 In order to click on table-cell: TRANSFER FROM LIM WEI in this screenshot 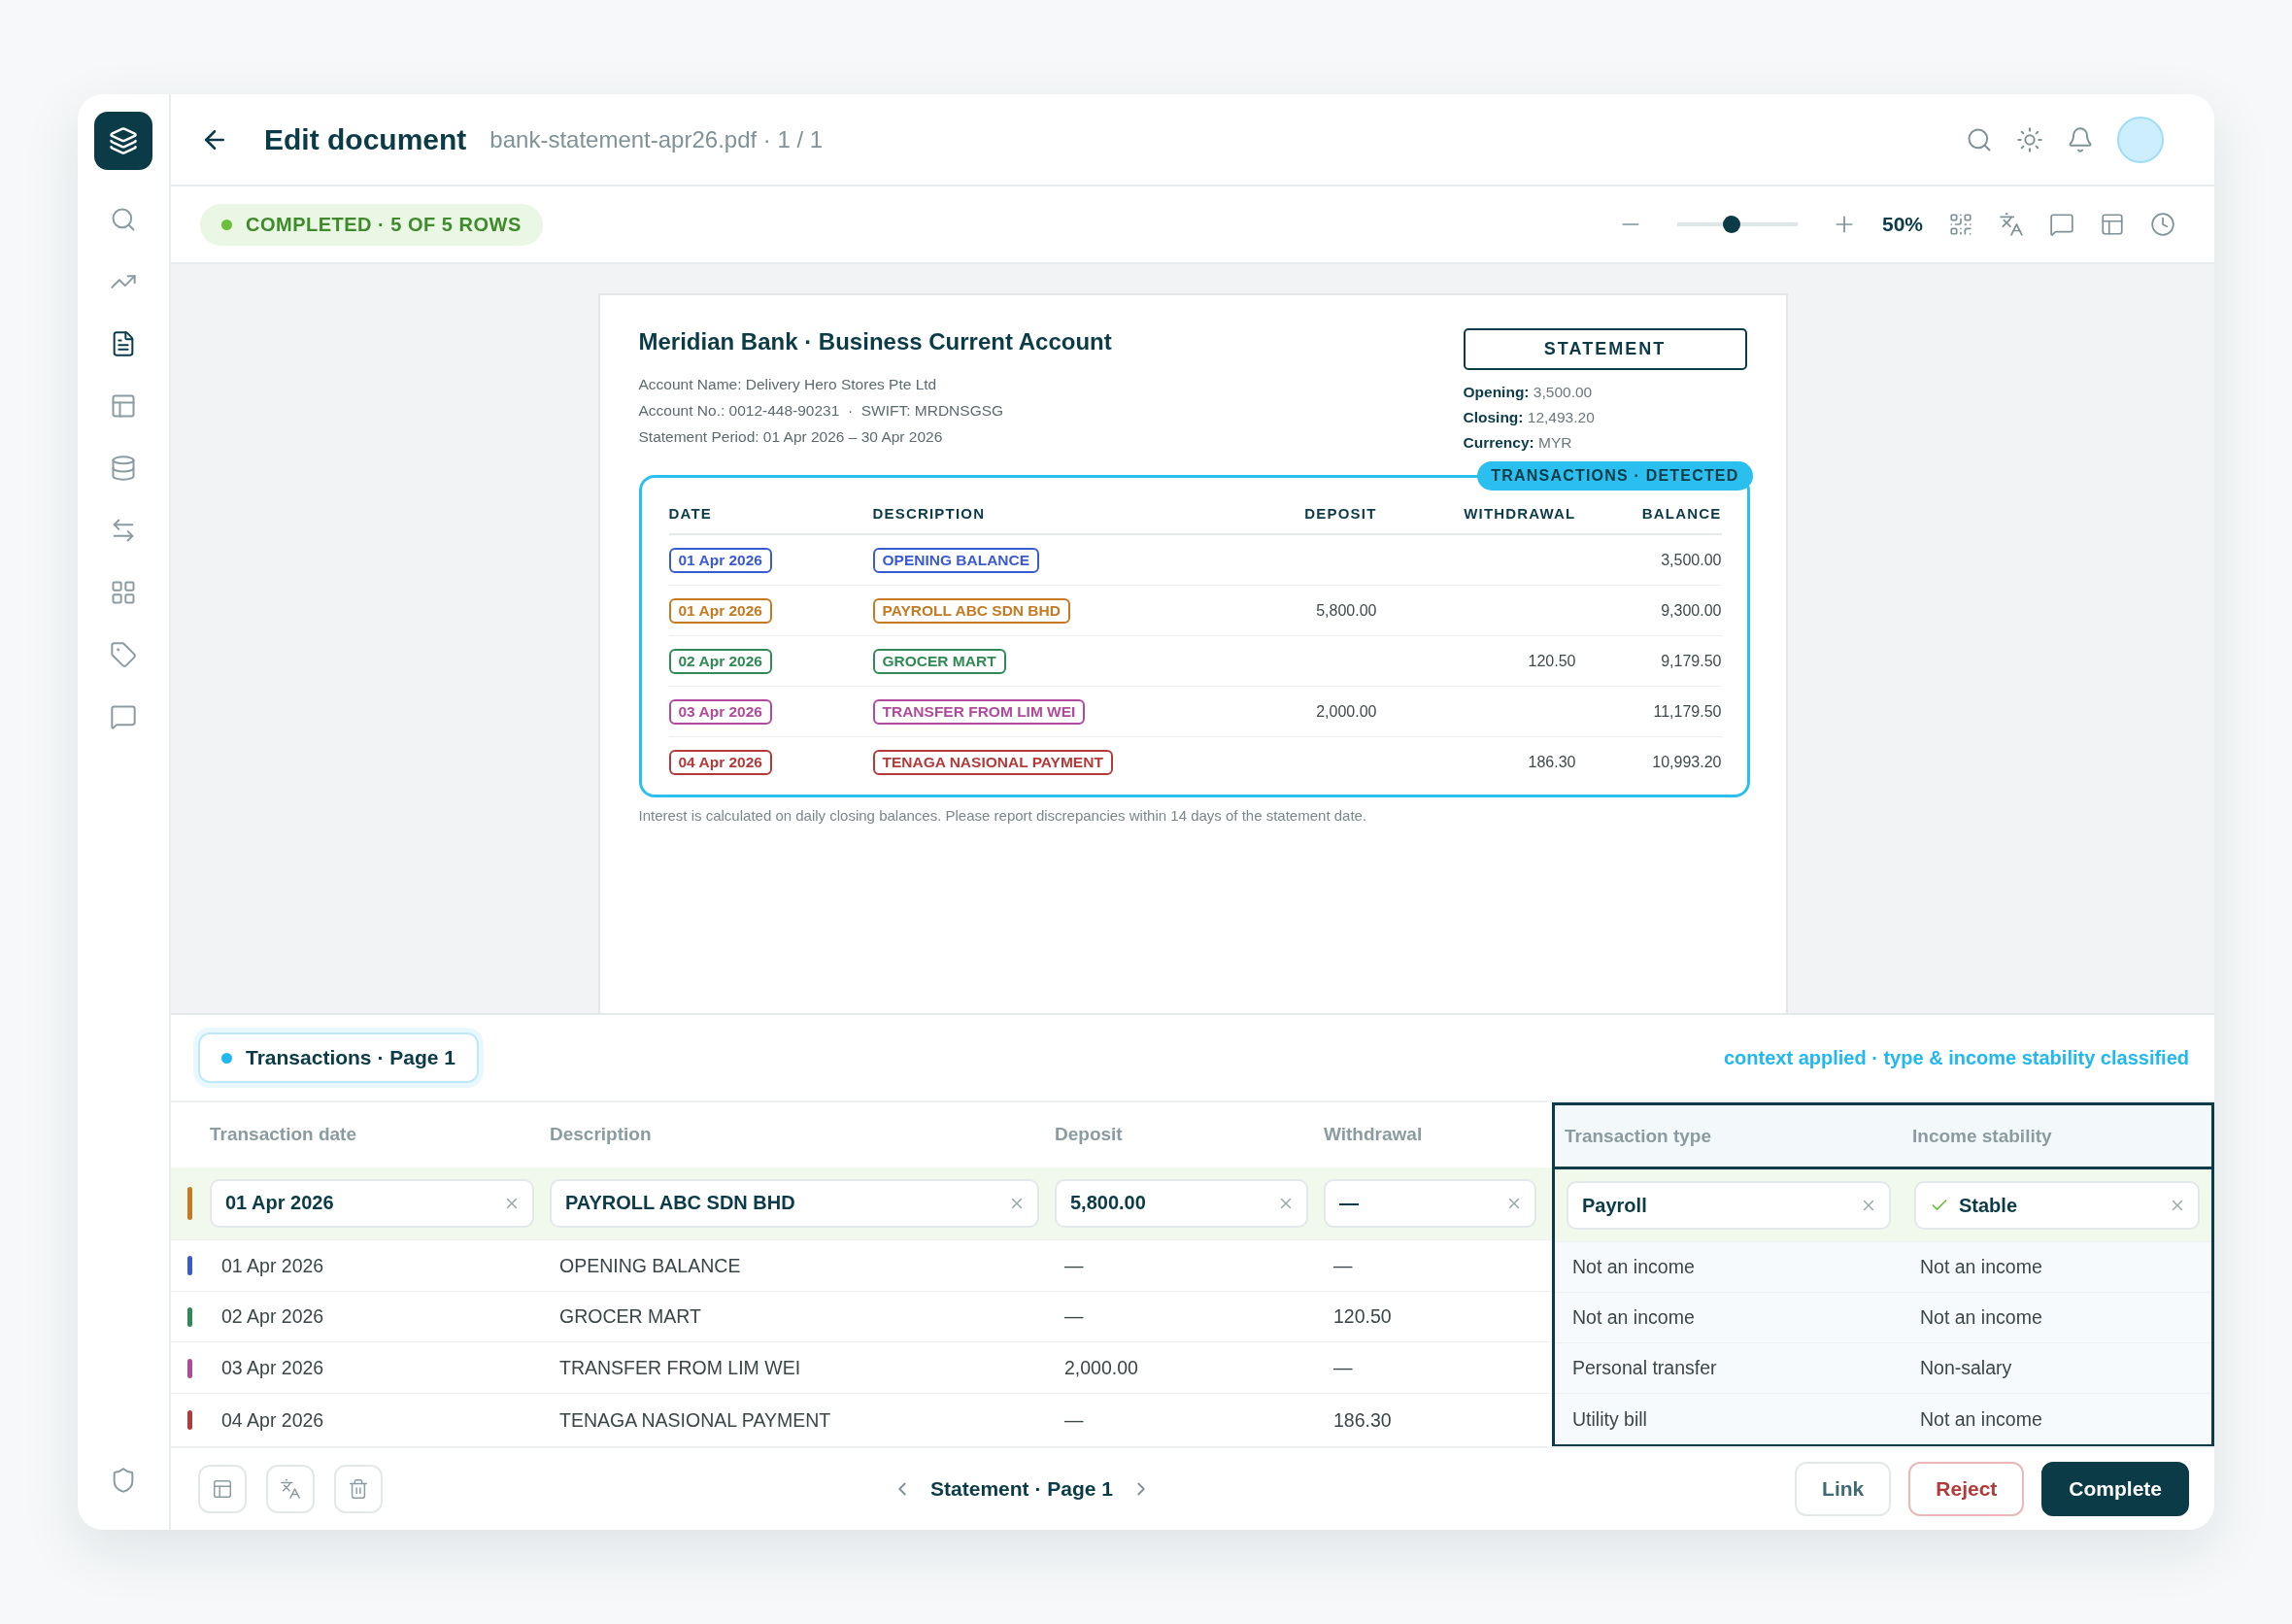, I will do `click(680, 1368)`.